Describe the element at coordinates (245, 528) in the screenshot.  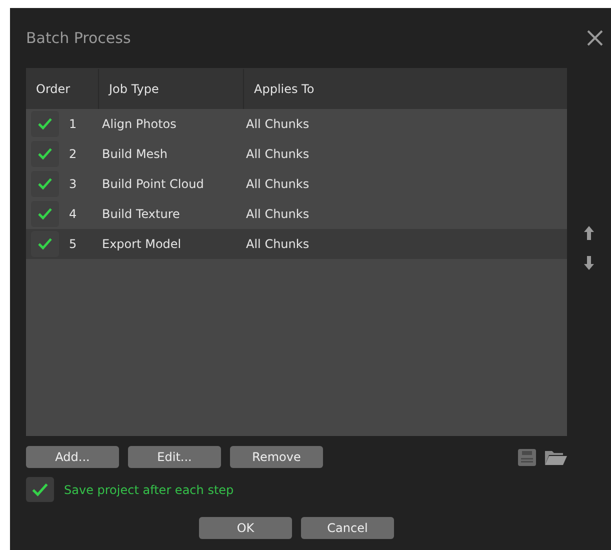
I see `dialog-button: OK` at that location.